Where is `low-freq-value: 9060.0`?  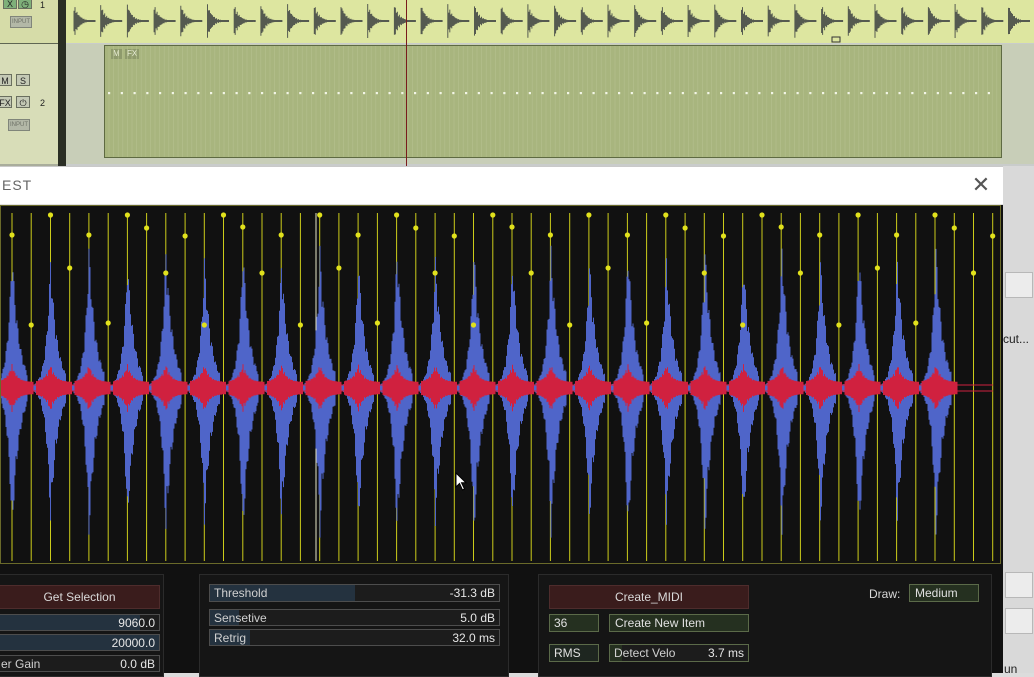 low-freq-value: 9060.0 is located at coordinates (136, 623).